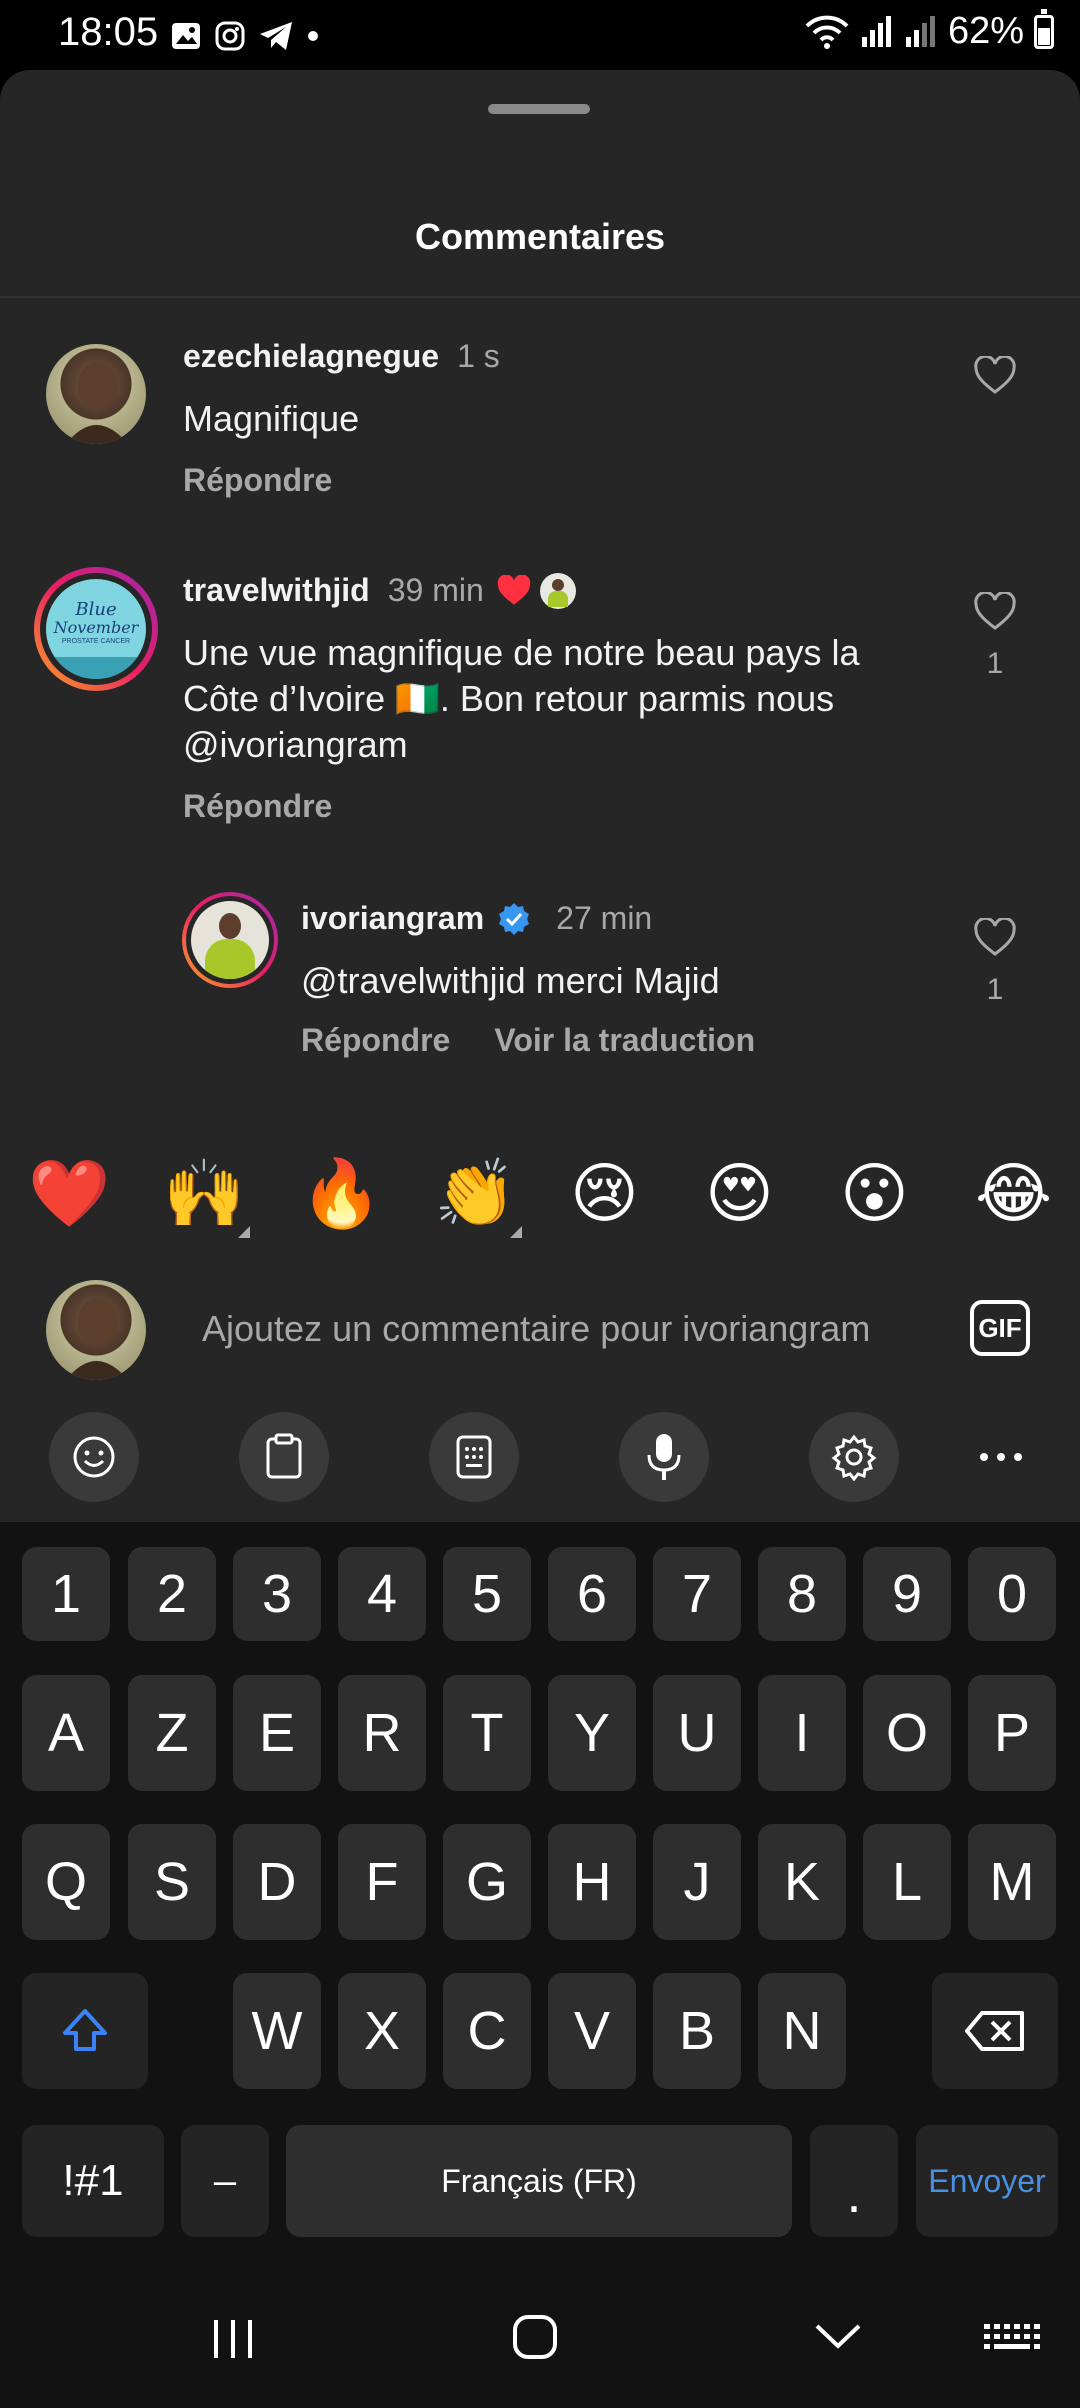 This screenshot has height=2408, width=1080. I want to click on emoji-laughing: 😂, so click(1013, 1193).